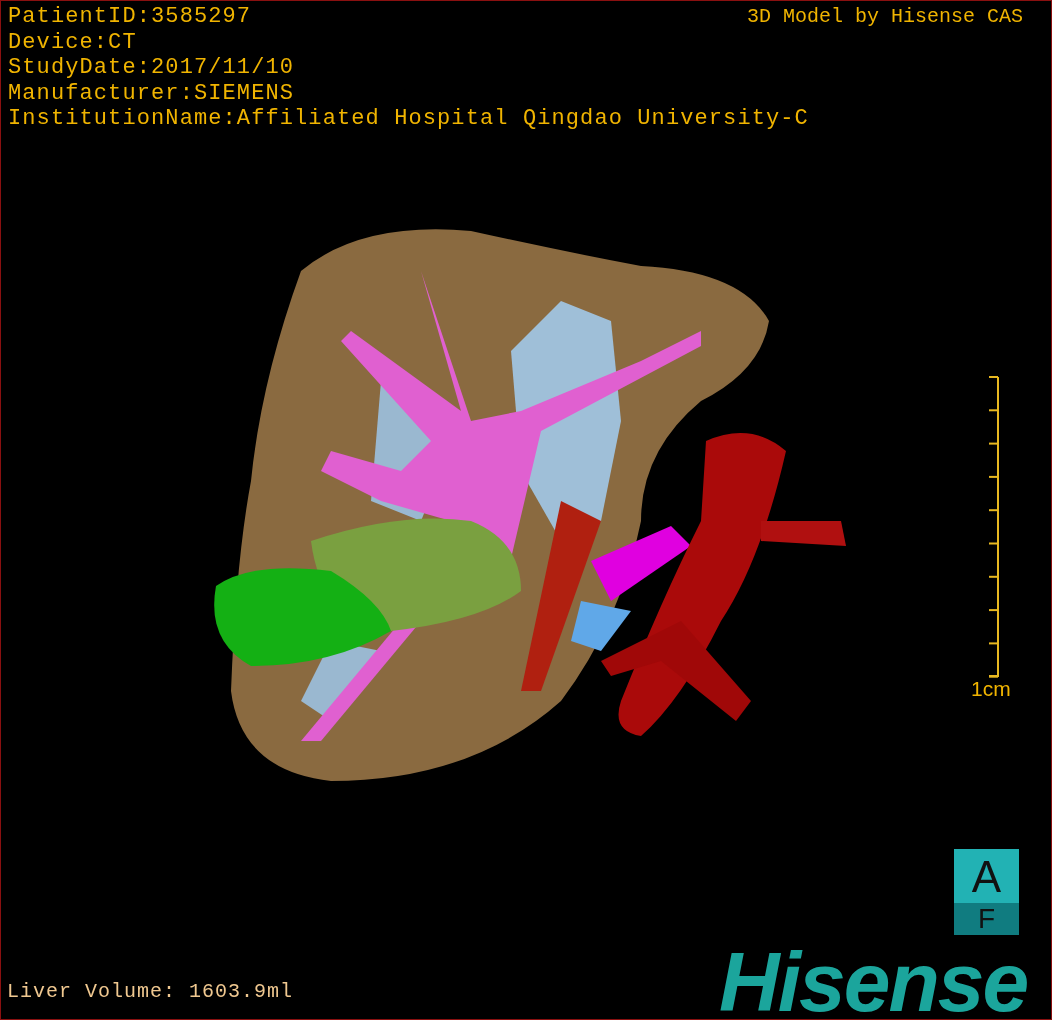 The width and height of the screenshot is (1052, 1020). What do you see at coordinates (884, 16) in the screenshot?
I see `credit-text: 3D Model by Hisense CAS` at bounding box center [884, 16].